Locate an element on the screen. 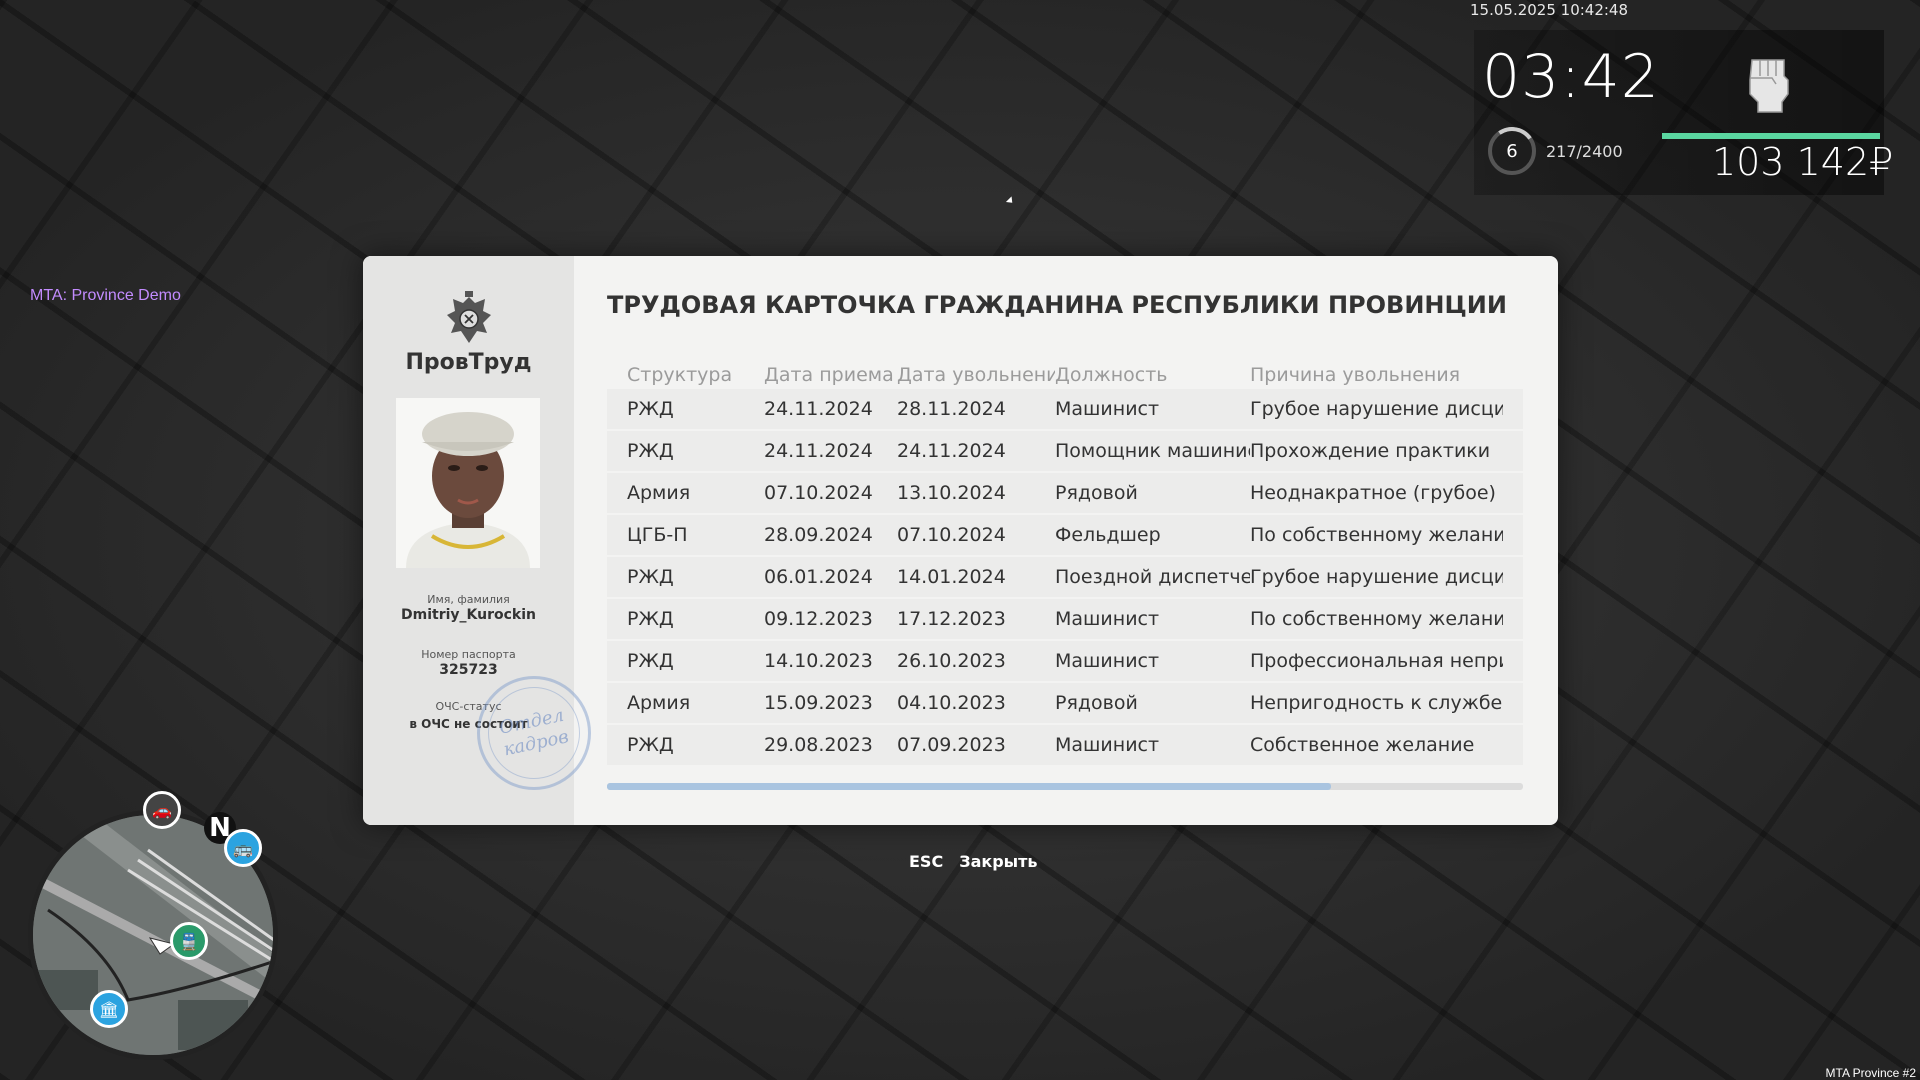 The height and width of the screenshot is (1080, 1920). cell-dismissal-date: 24.11.2024 is located at coordinates (951, 451).